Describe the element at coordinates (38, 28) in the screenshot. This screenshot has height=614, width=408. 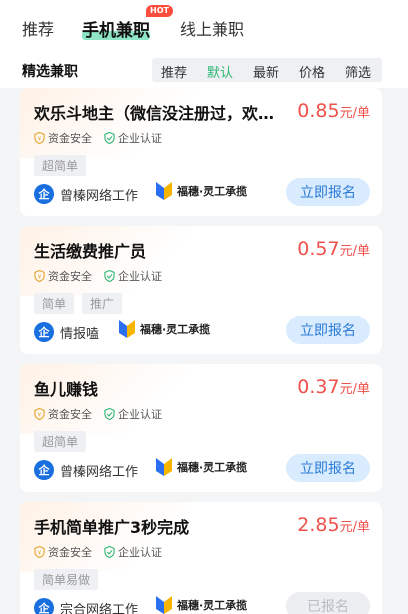
I see `tab-recommend: 推荐` at that location.